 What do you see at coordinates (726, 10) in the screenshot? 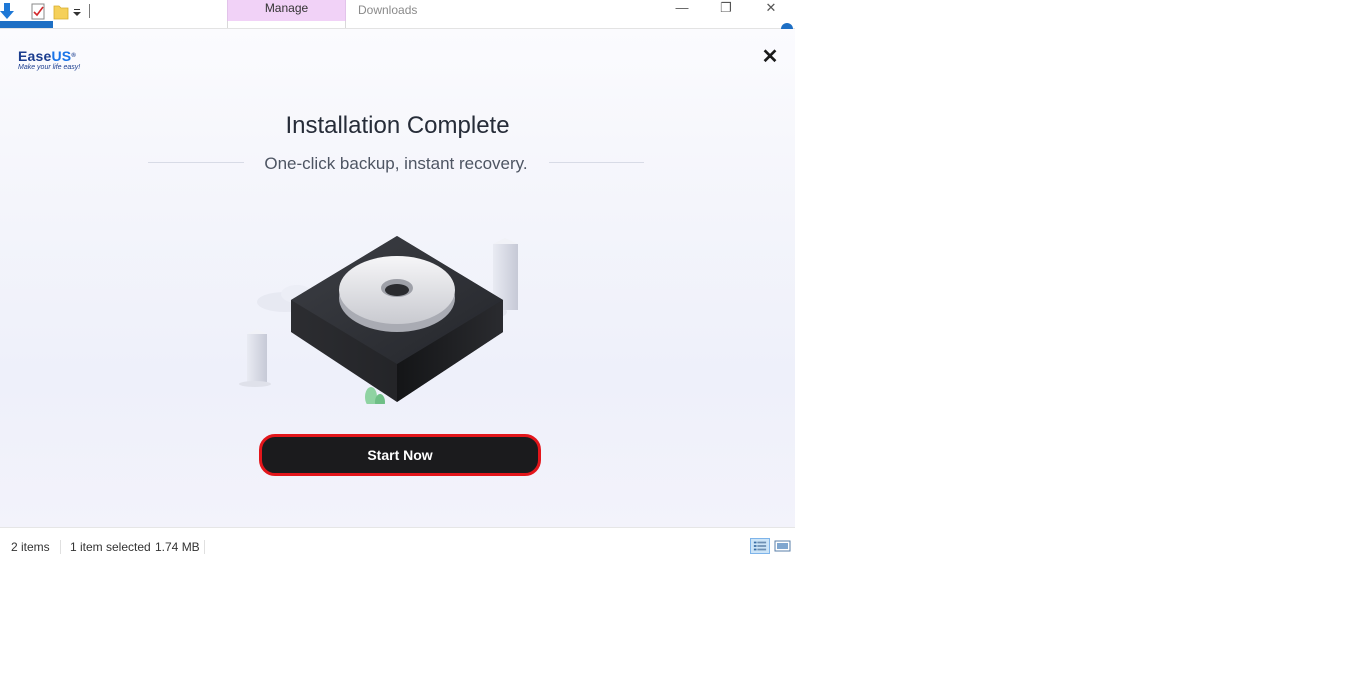
I see `maximize-button: ❐` at bounding box center [726, 10].